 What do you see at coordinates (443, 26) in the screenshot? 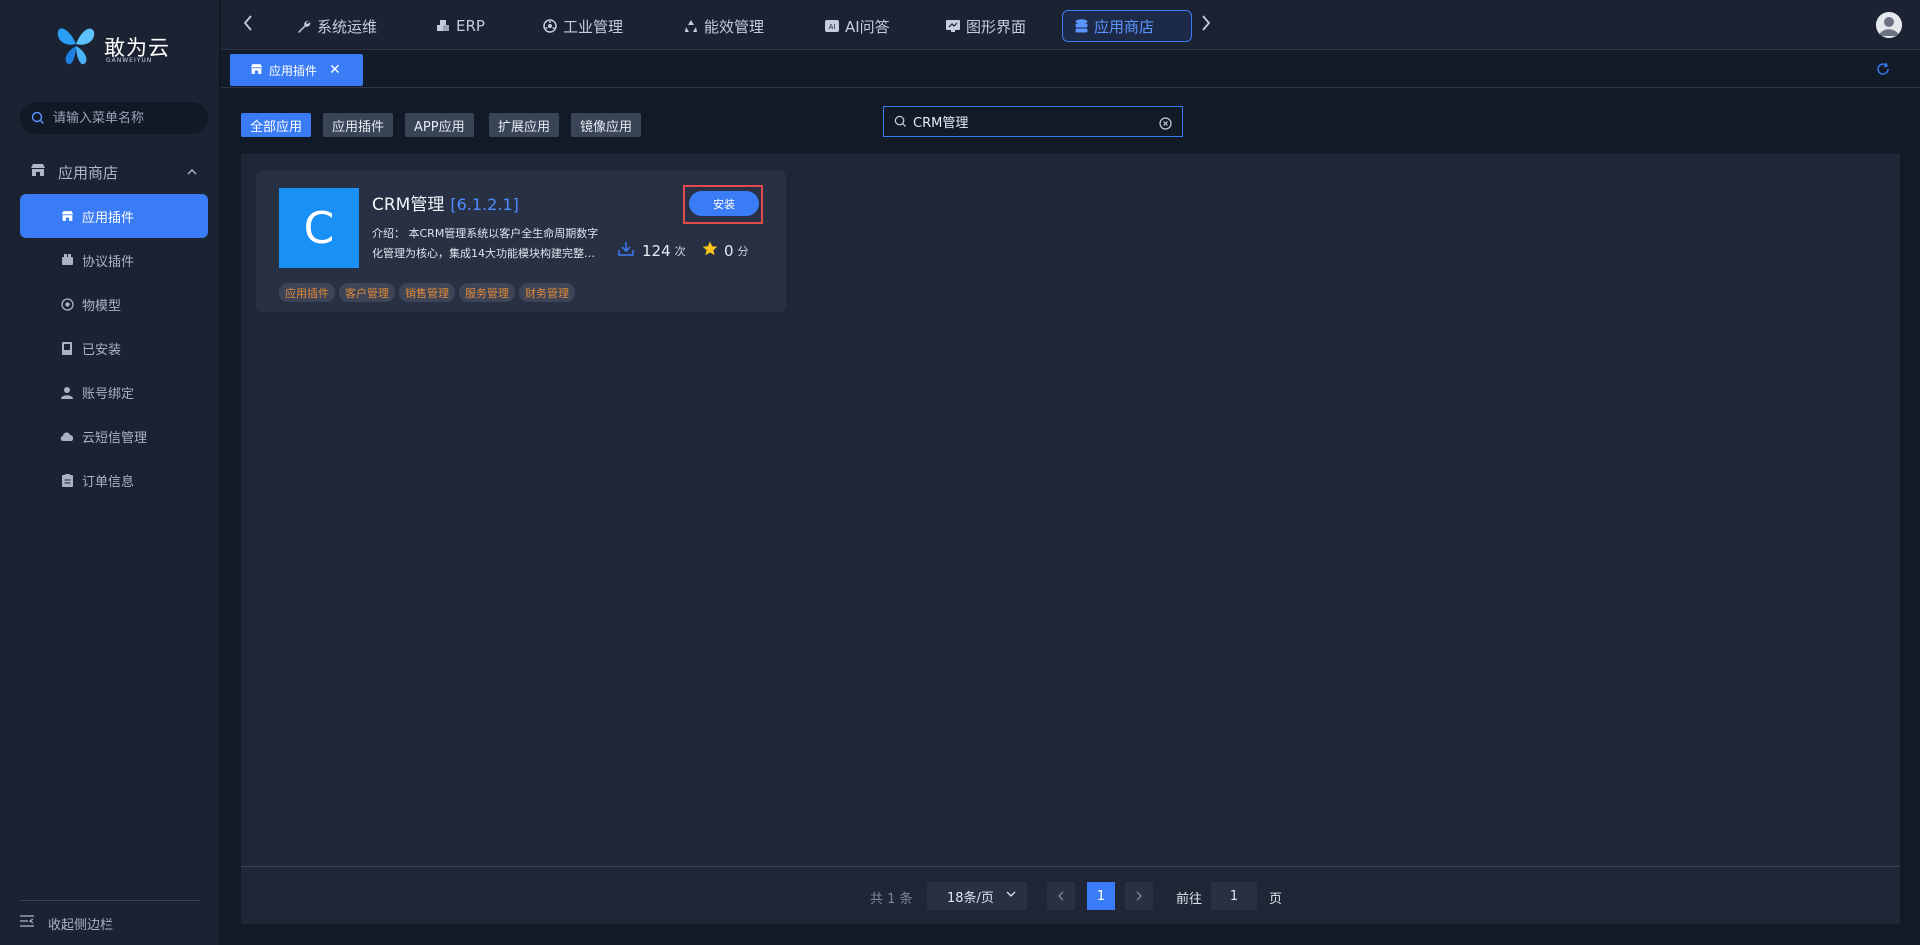
I see `cubes-icon` at bounding box center [443, 26].